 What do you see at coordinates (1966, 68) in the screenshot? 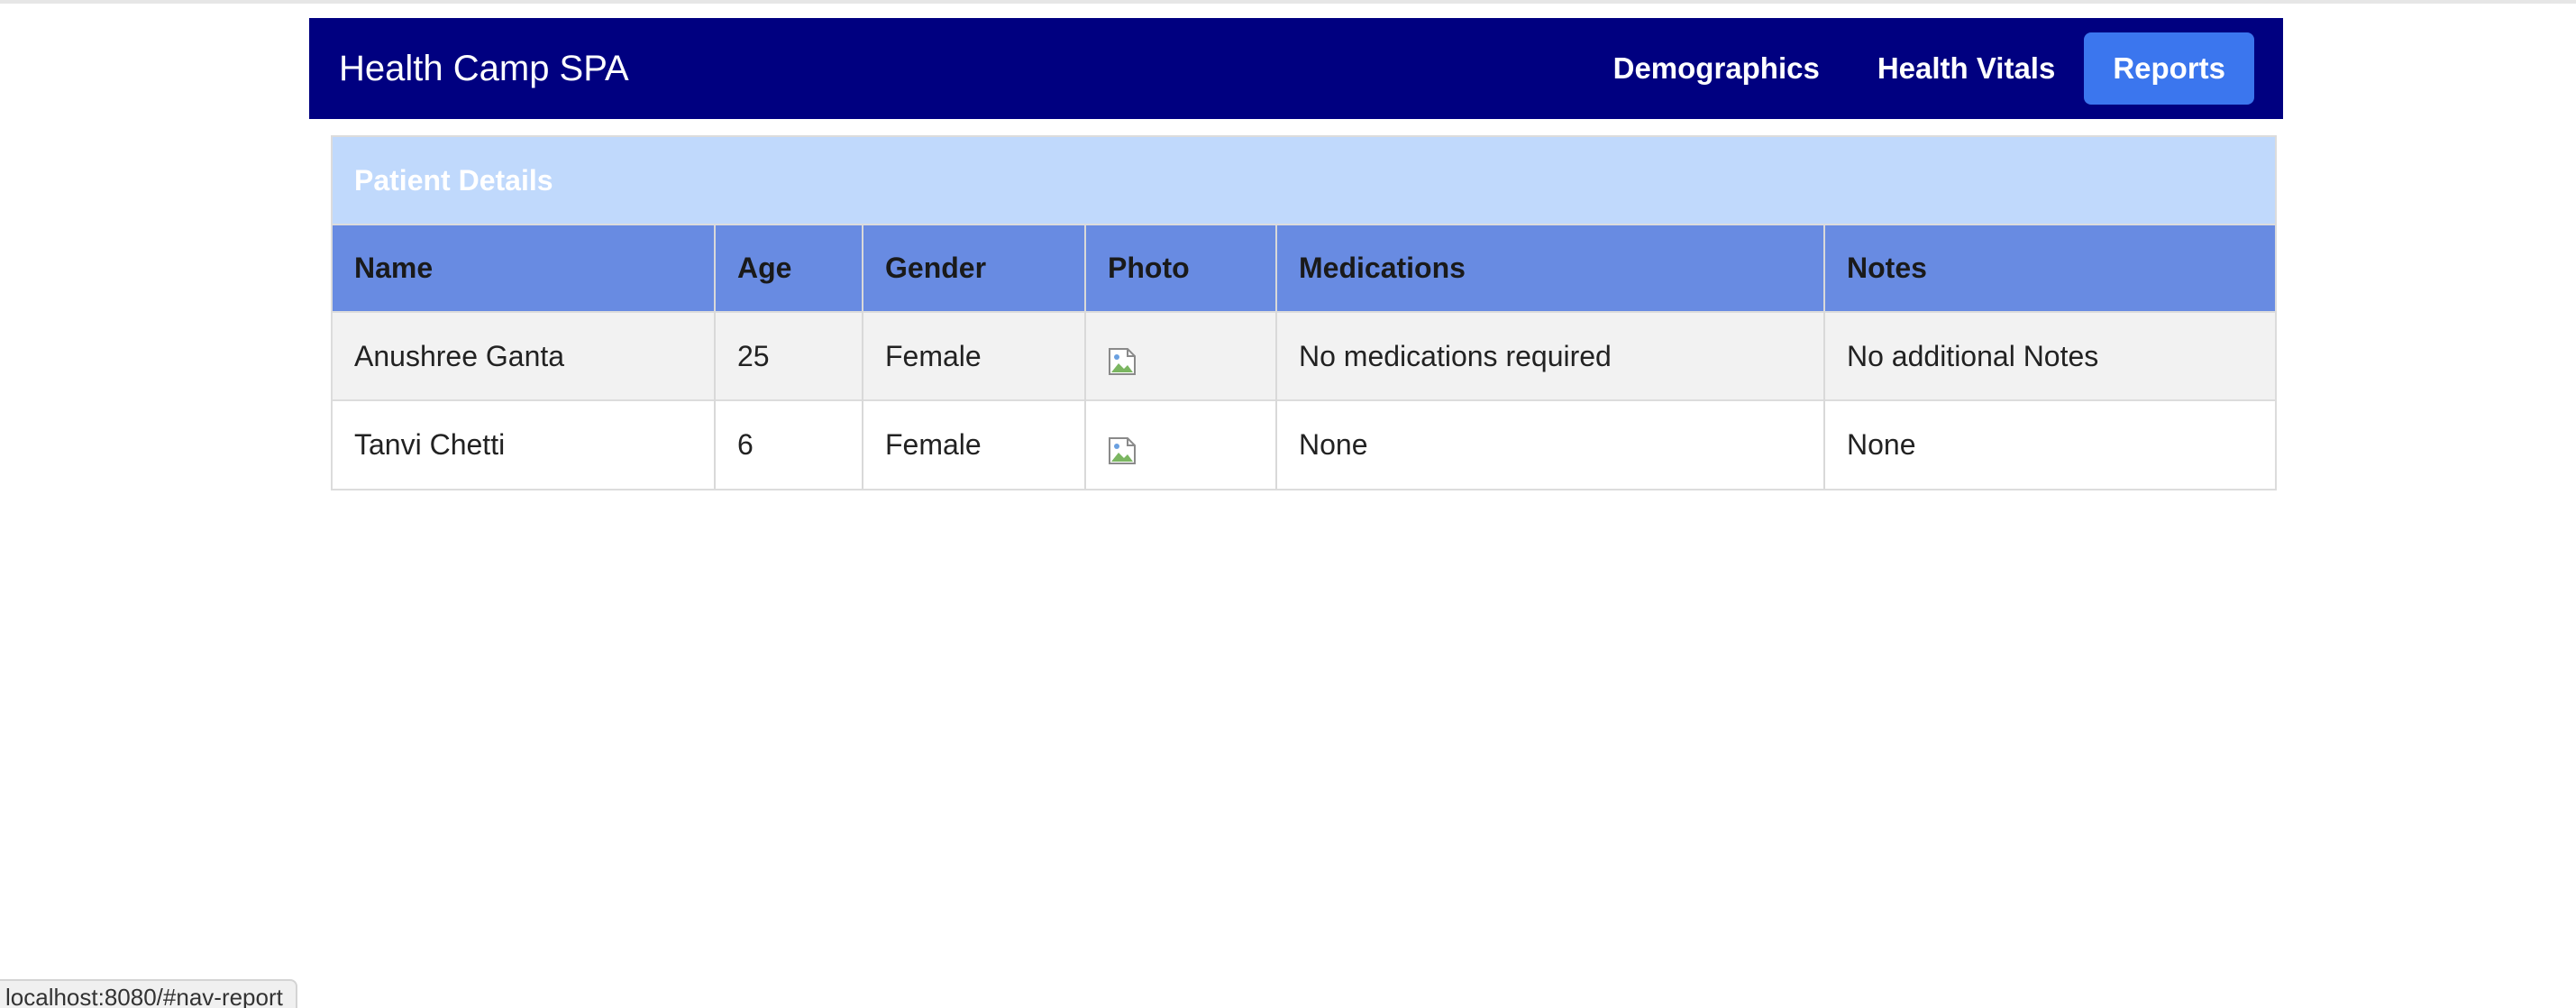
I see `nav-link-health-vitals: Health Vitals` at bounding box center [1966, 68].